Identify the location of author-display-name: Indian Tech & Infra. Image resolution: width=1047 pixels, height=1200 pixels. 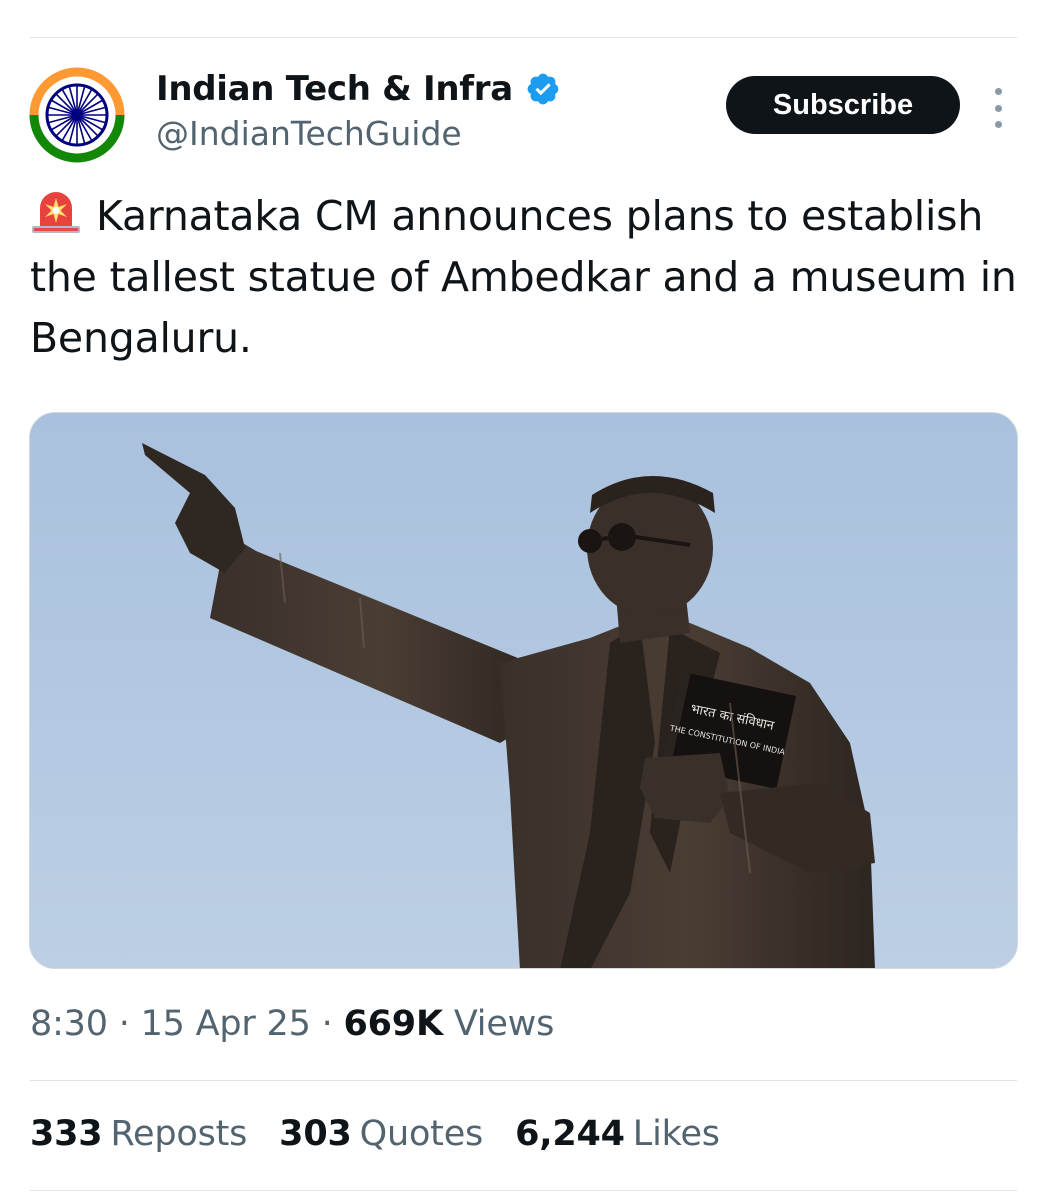
(334, 89).